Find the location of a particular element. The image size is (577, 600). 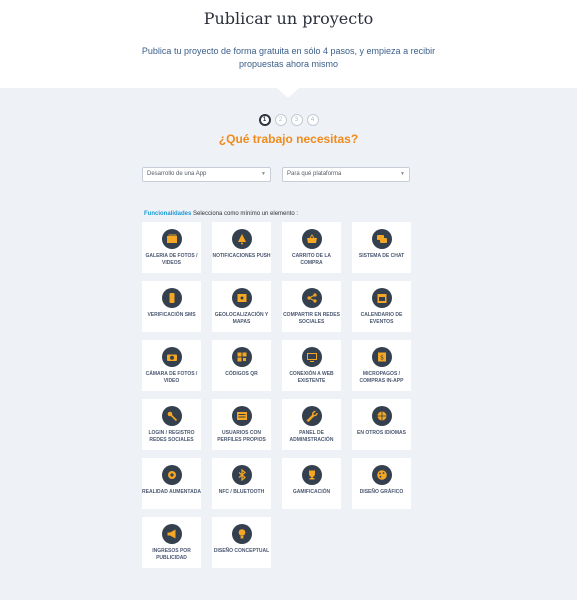

user-profile-icon is located at coordinates (241, 416).